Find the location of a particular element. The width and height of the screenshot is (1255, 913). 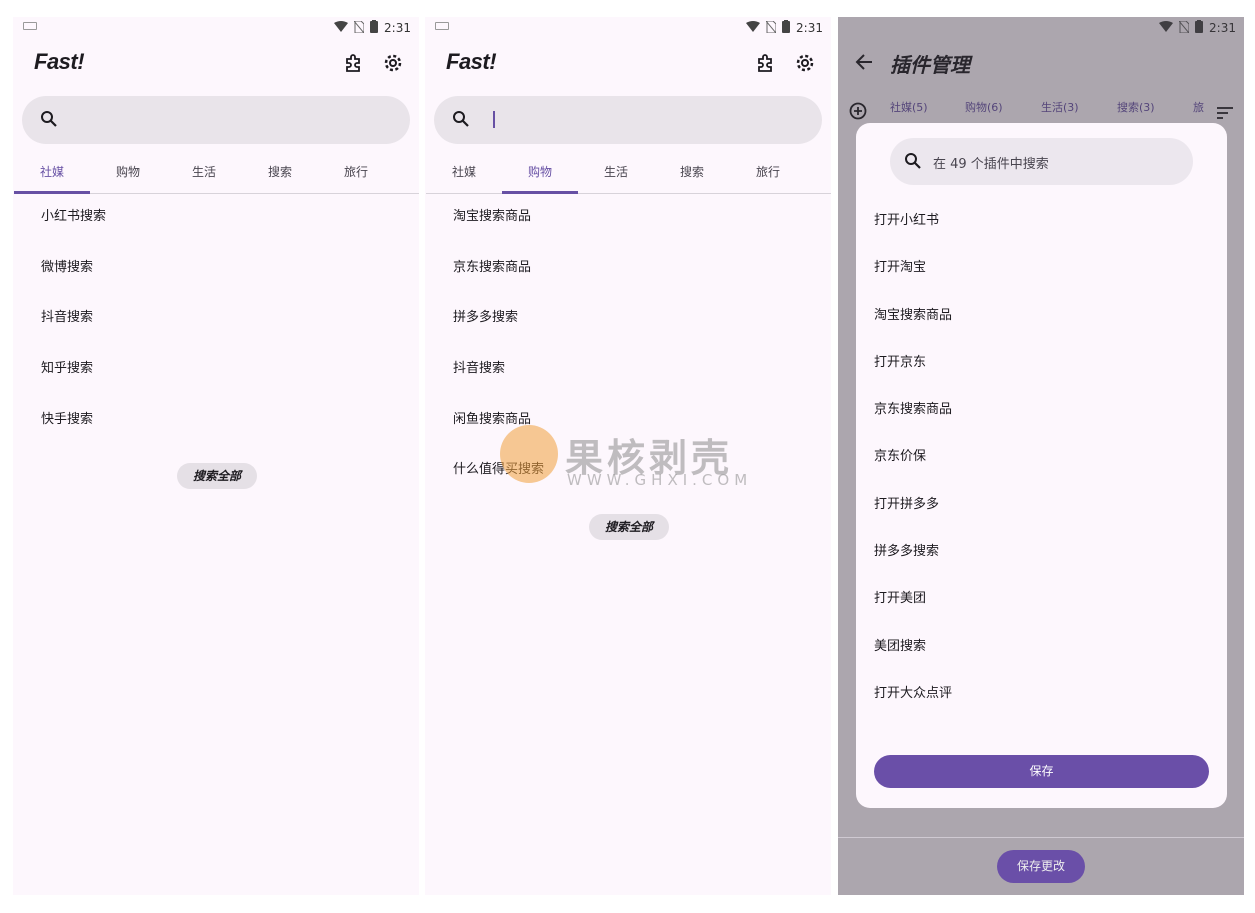

list-item: 微博搜索 is located at coordinates (216, 269).